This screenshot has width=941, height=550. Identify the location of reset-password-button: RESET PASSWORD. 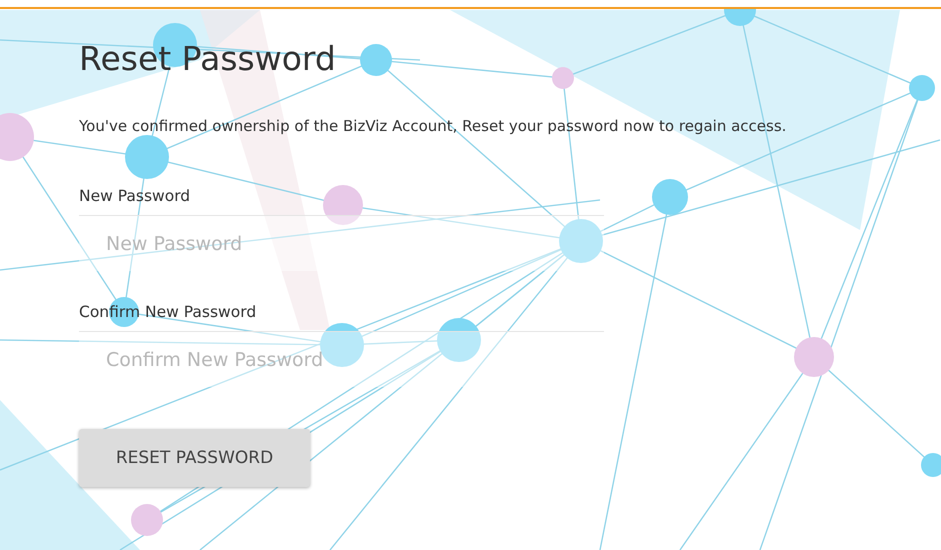
(194, 458).